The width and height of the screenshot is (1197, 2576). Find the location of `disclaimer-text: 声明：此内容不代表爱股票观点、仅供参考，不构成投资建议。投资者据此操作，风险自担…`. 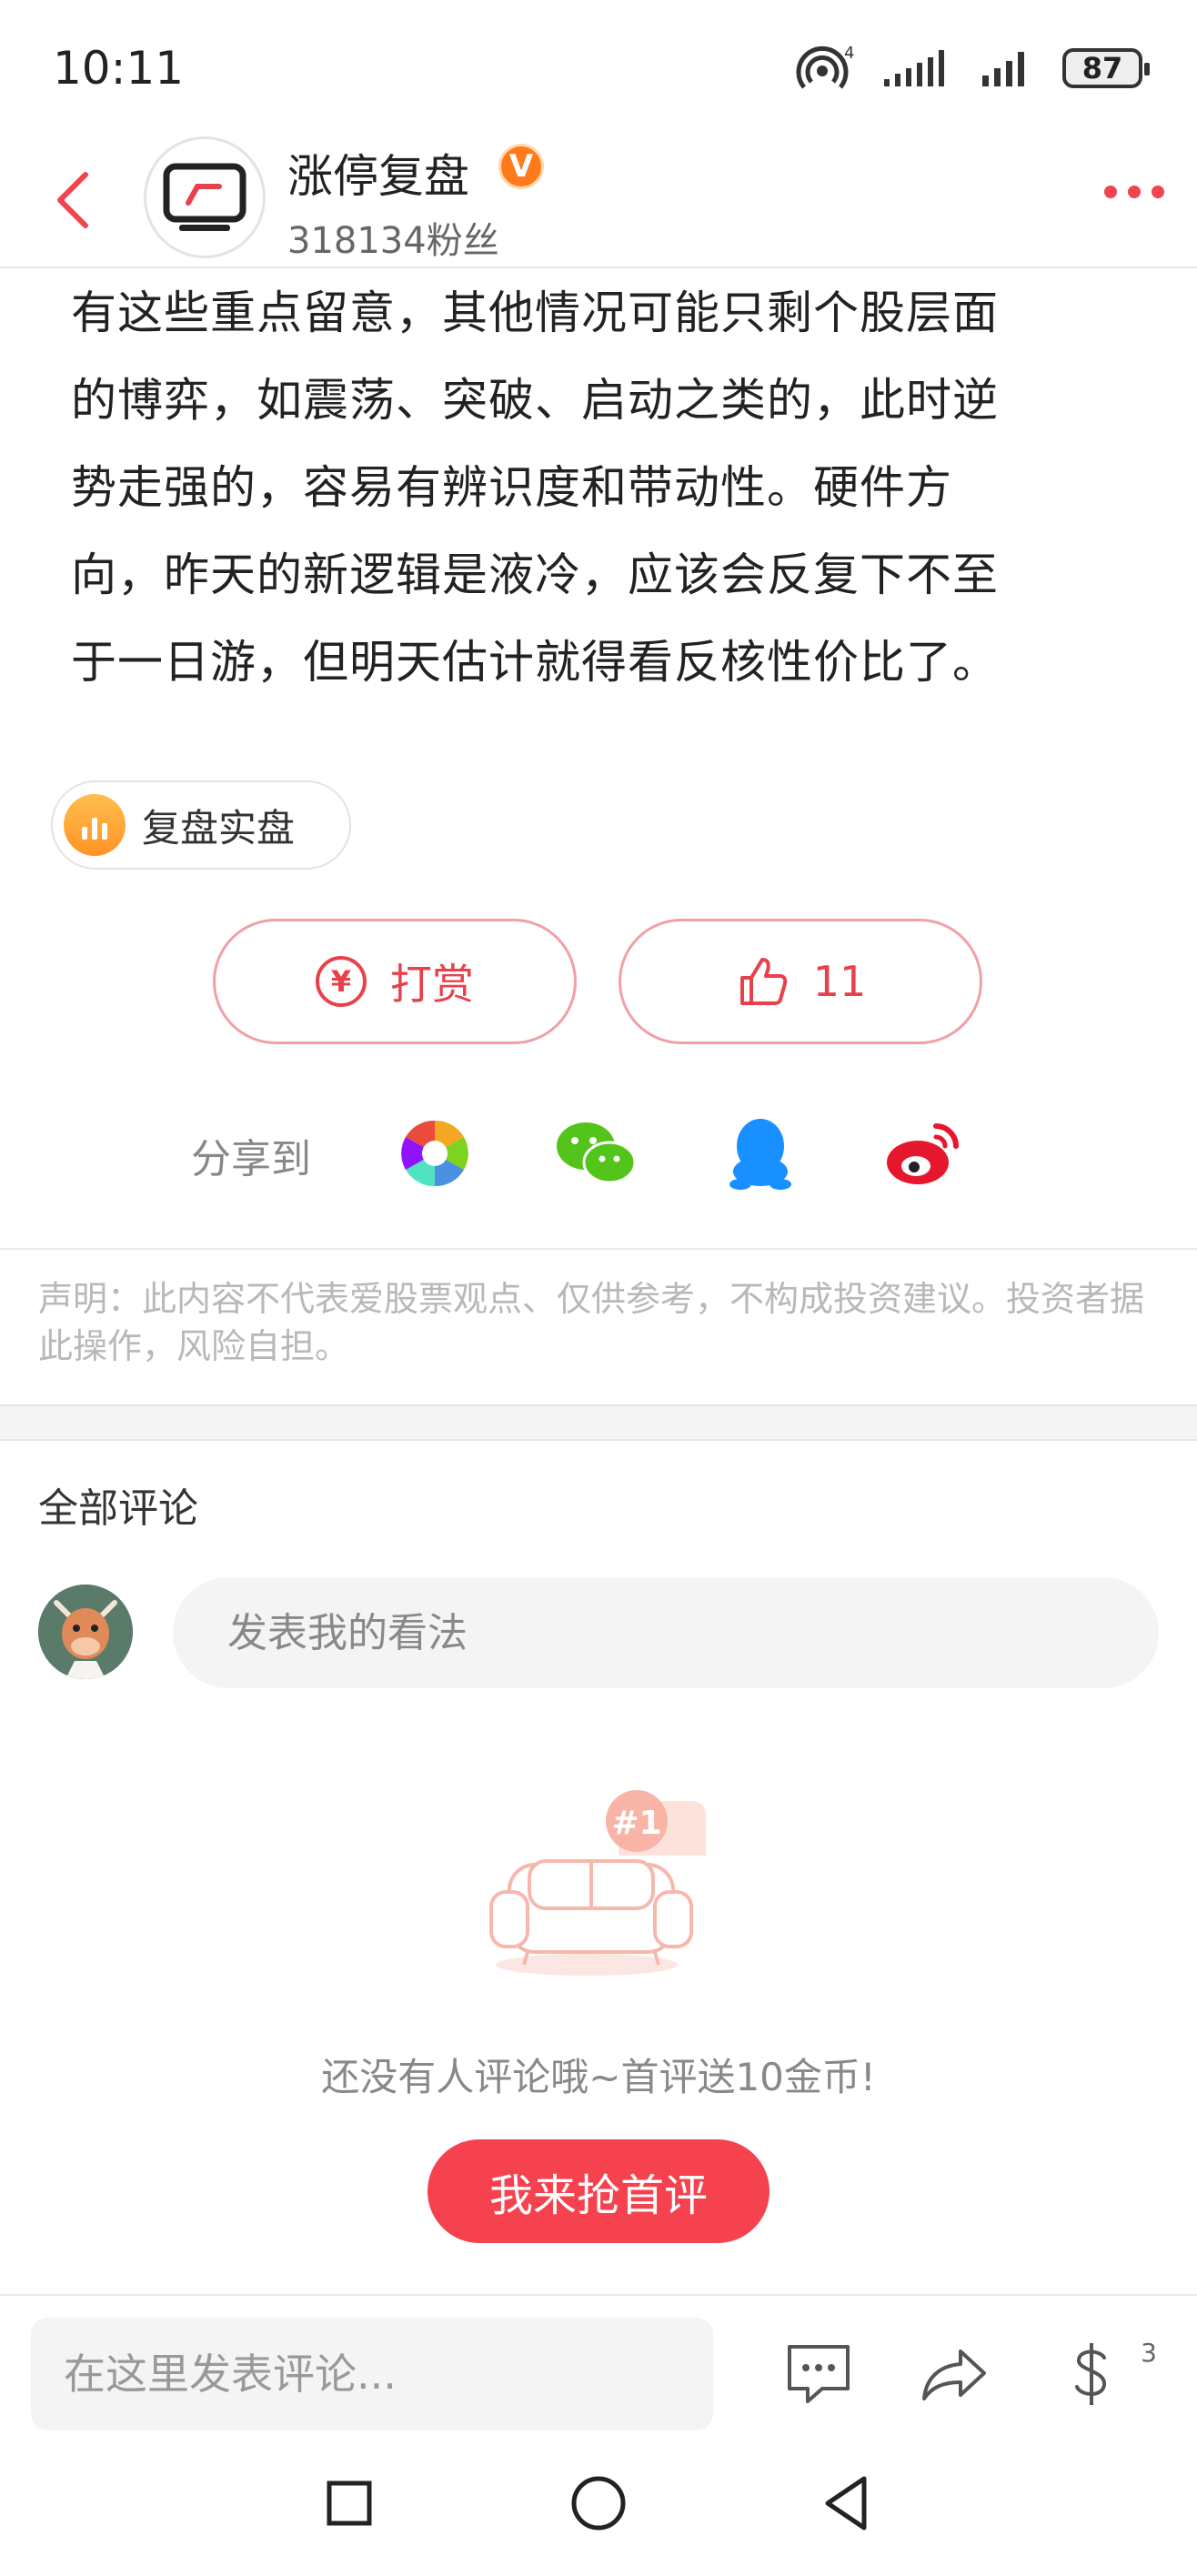

disclaimer-text: 声明：此内容不代表爱股票观点、仅供参考，不构成投资建议。投资者据此操作，风险自担… is located at coordinates (591, 1322).